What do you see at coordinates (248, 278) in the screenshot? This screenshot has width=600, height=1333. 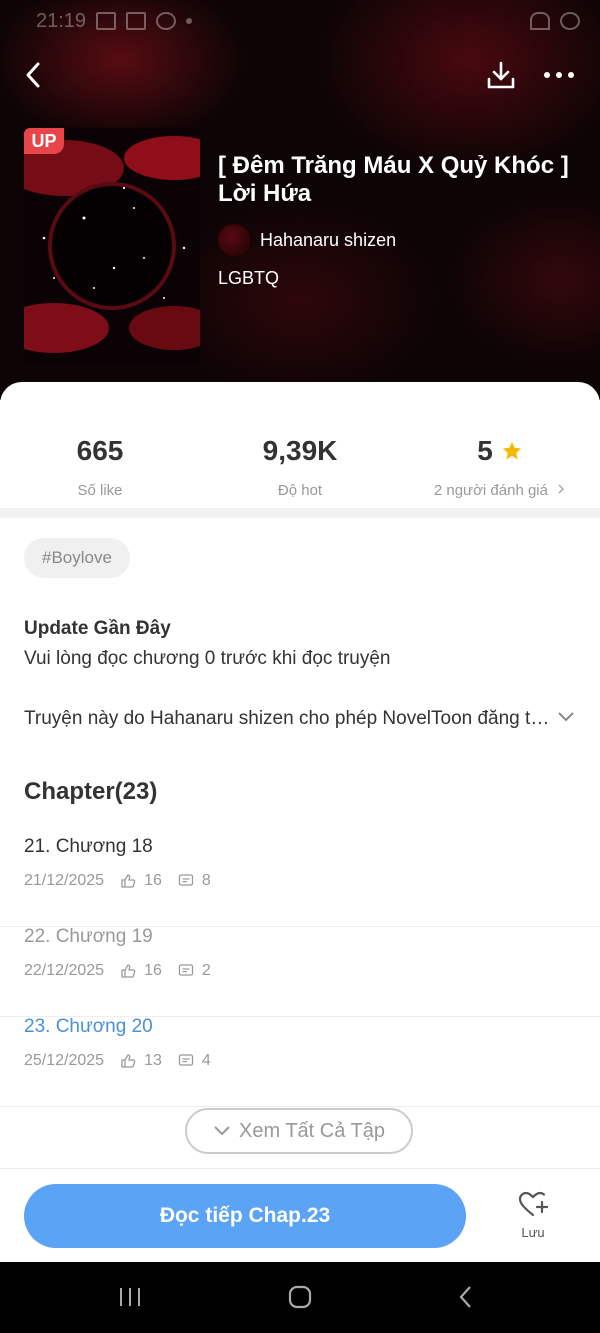 I see `genre-label: LGBTQ` at bounding box center [248, 278].